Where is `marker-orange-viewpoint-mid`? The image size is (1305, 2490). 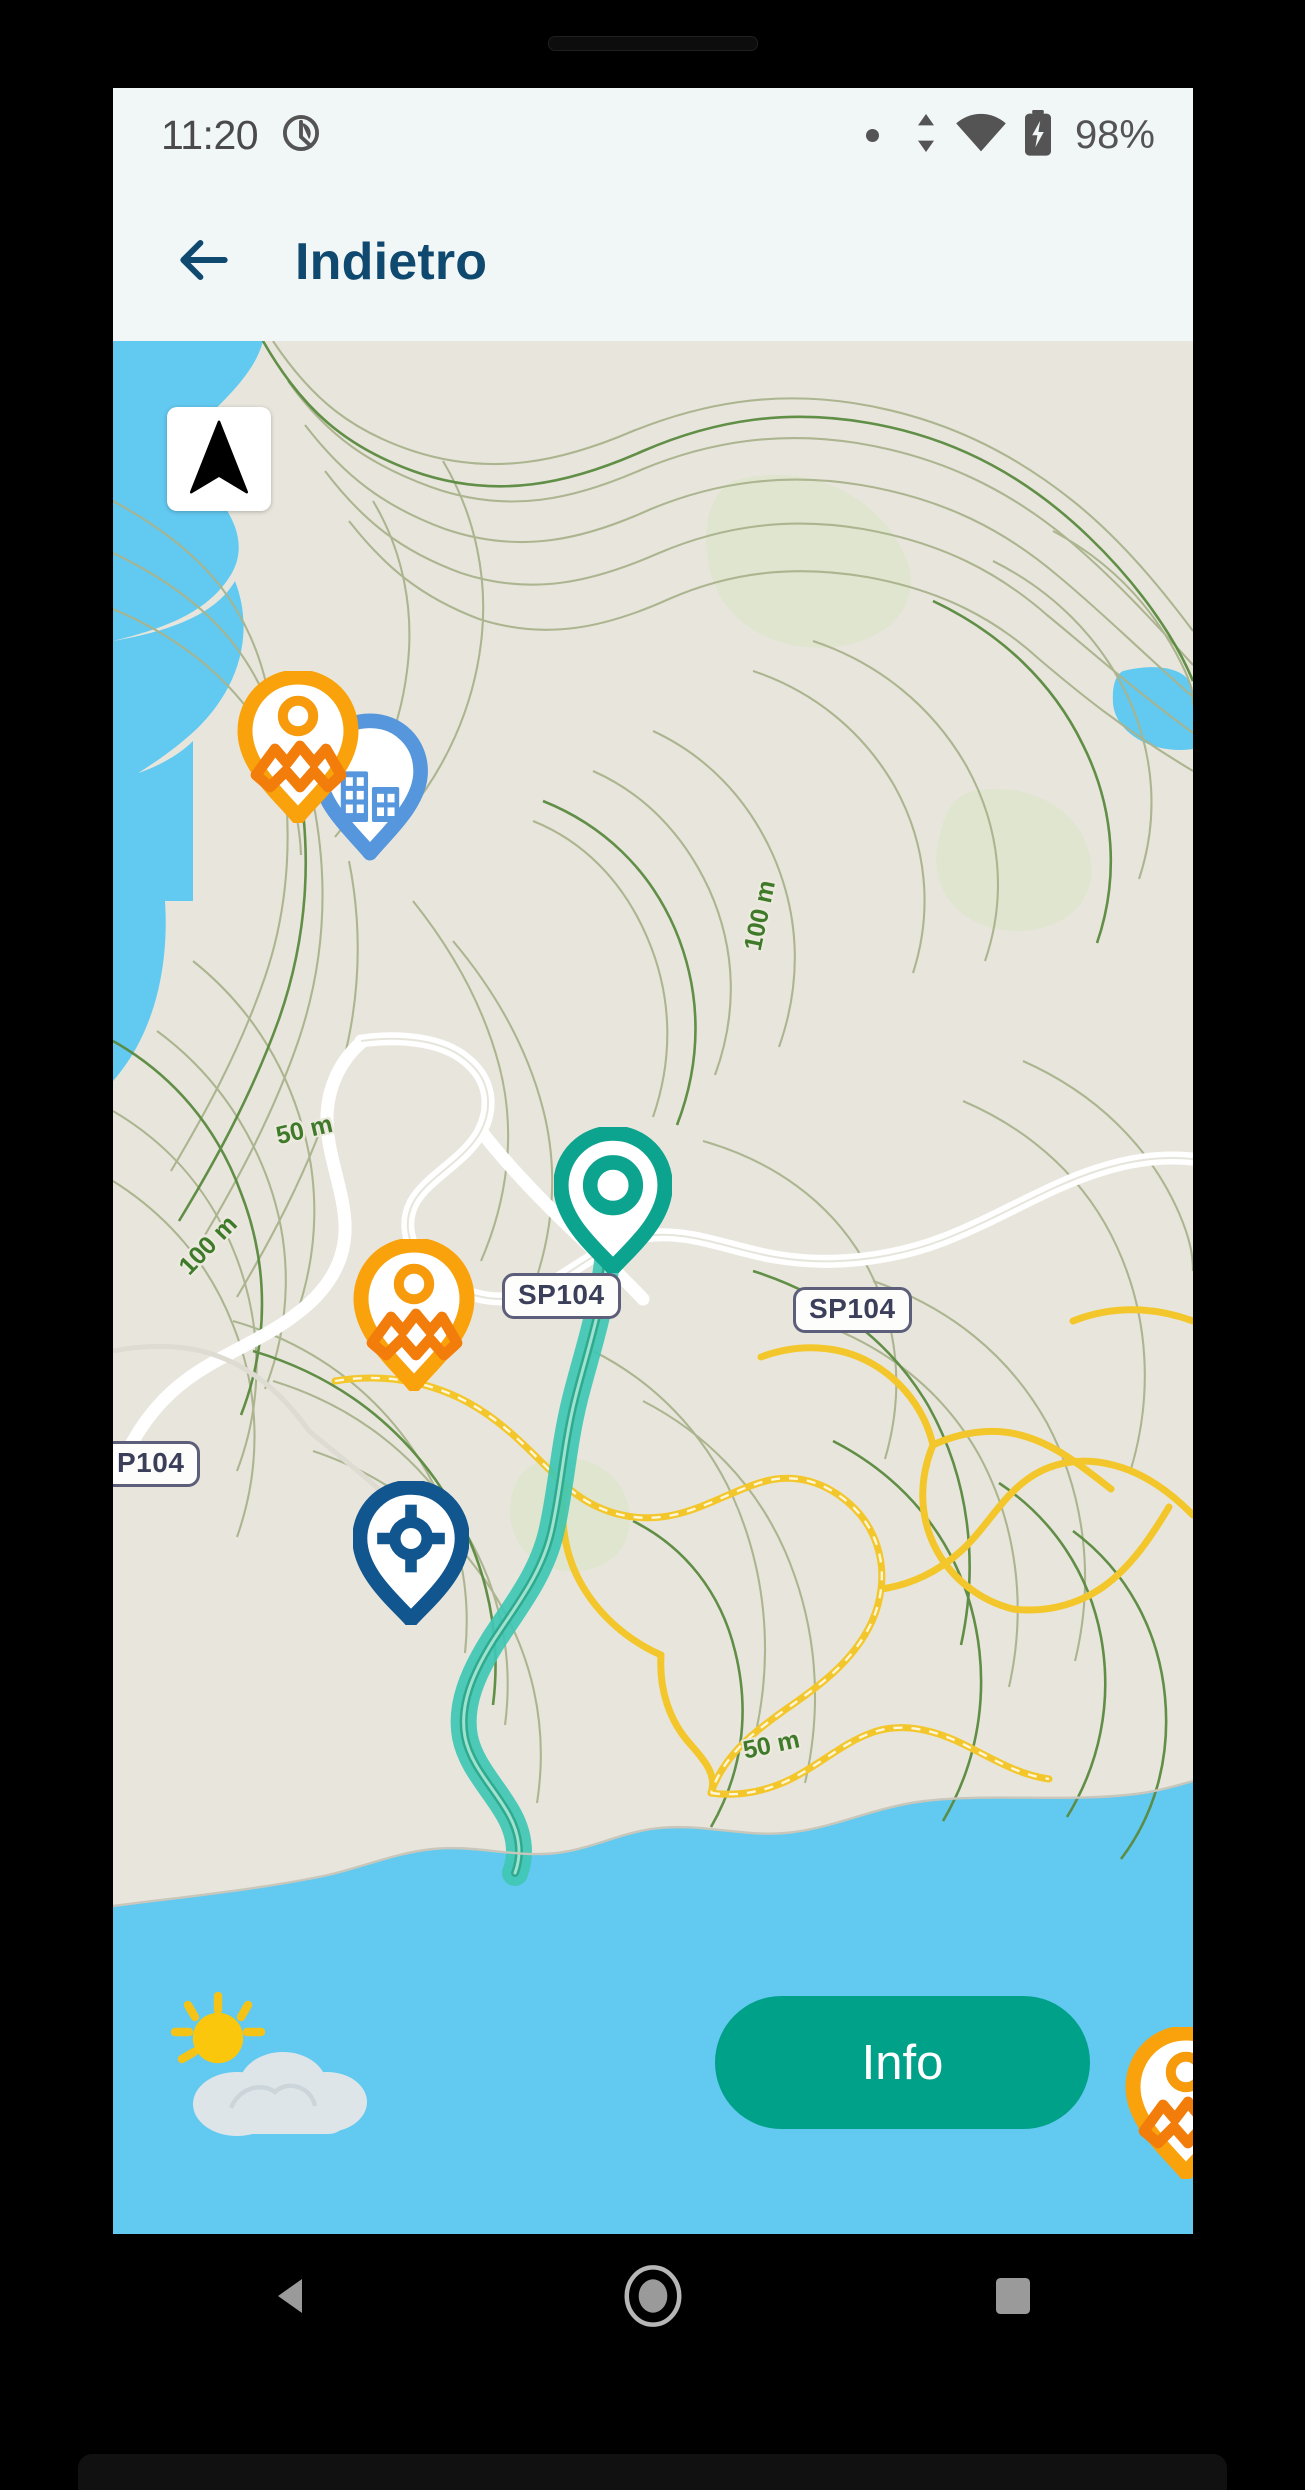 marker-orange-viewpoint-mid is located at coordinates (414, 1316).